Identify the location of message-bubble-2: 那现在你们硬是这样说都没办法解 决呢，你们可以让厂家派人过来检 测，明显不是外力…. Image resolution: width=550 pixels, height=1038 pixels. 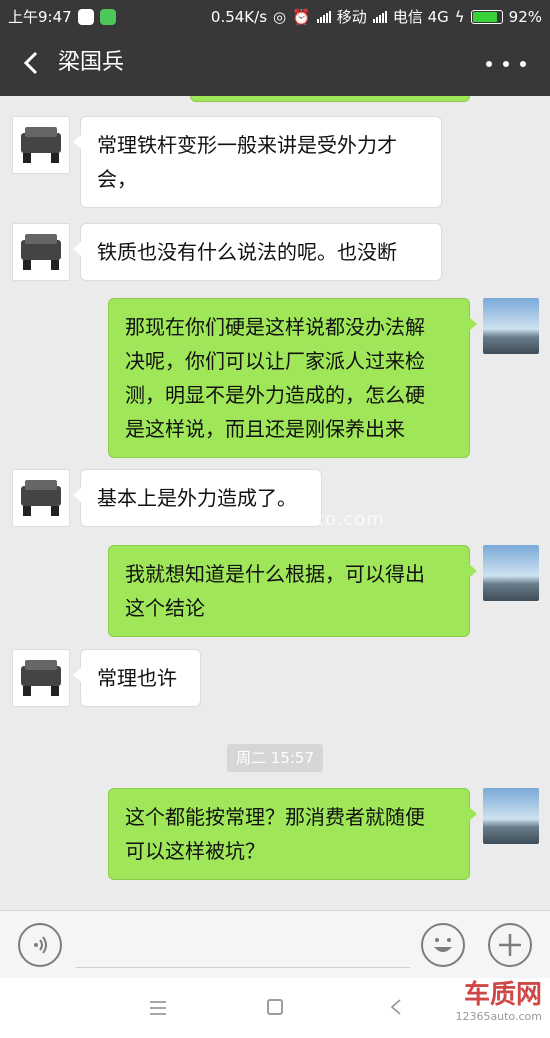
(292, 378).